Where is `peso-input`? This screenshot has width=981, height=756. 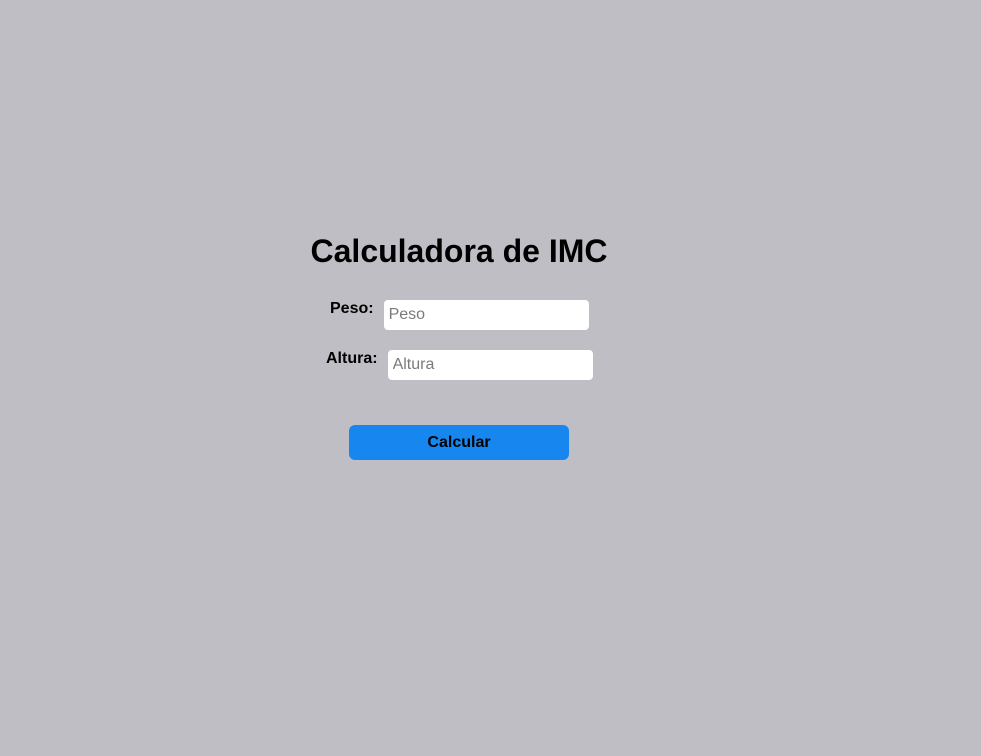
peso-input is located at coordinates (486, 315).